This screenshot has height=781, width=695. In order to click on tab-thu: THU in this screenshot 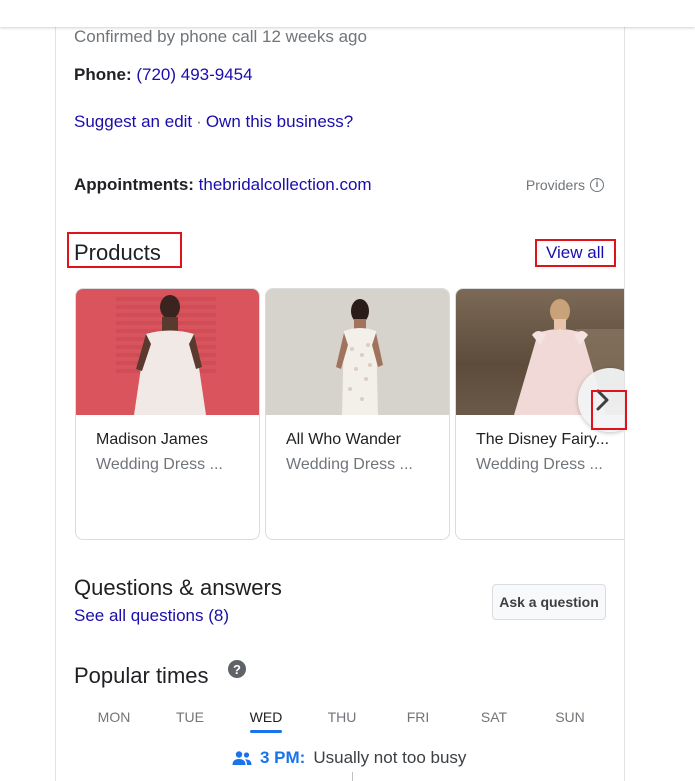, I will do `click(342, 721)`.